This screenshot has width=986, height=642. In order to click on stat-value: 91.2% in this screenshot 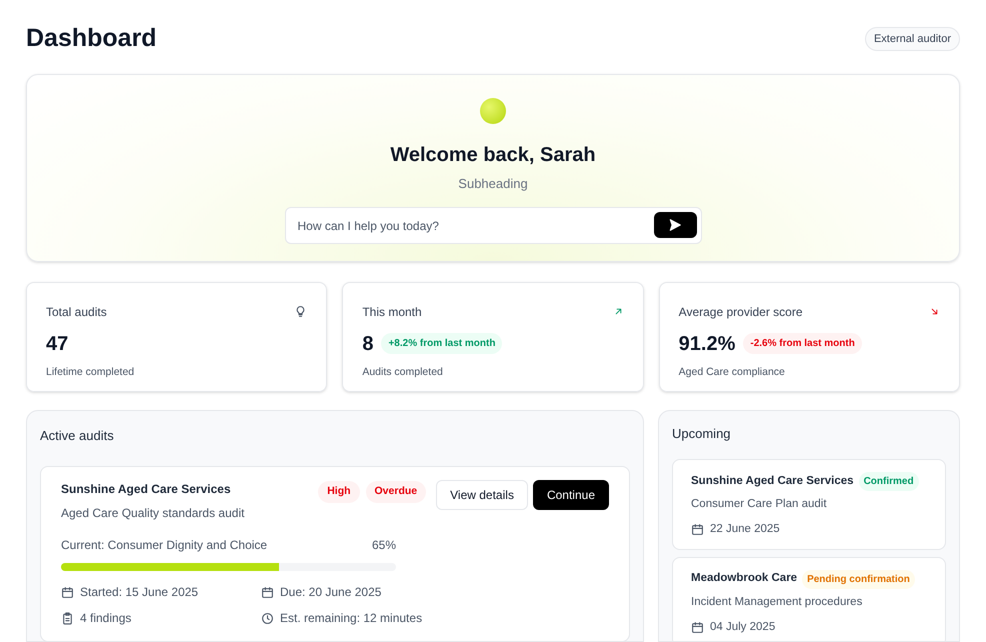, I will do `click(707, 344)`.